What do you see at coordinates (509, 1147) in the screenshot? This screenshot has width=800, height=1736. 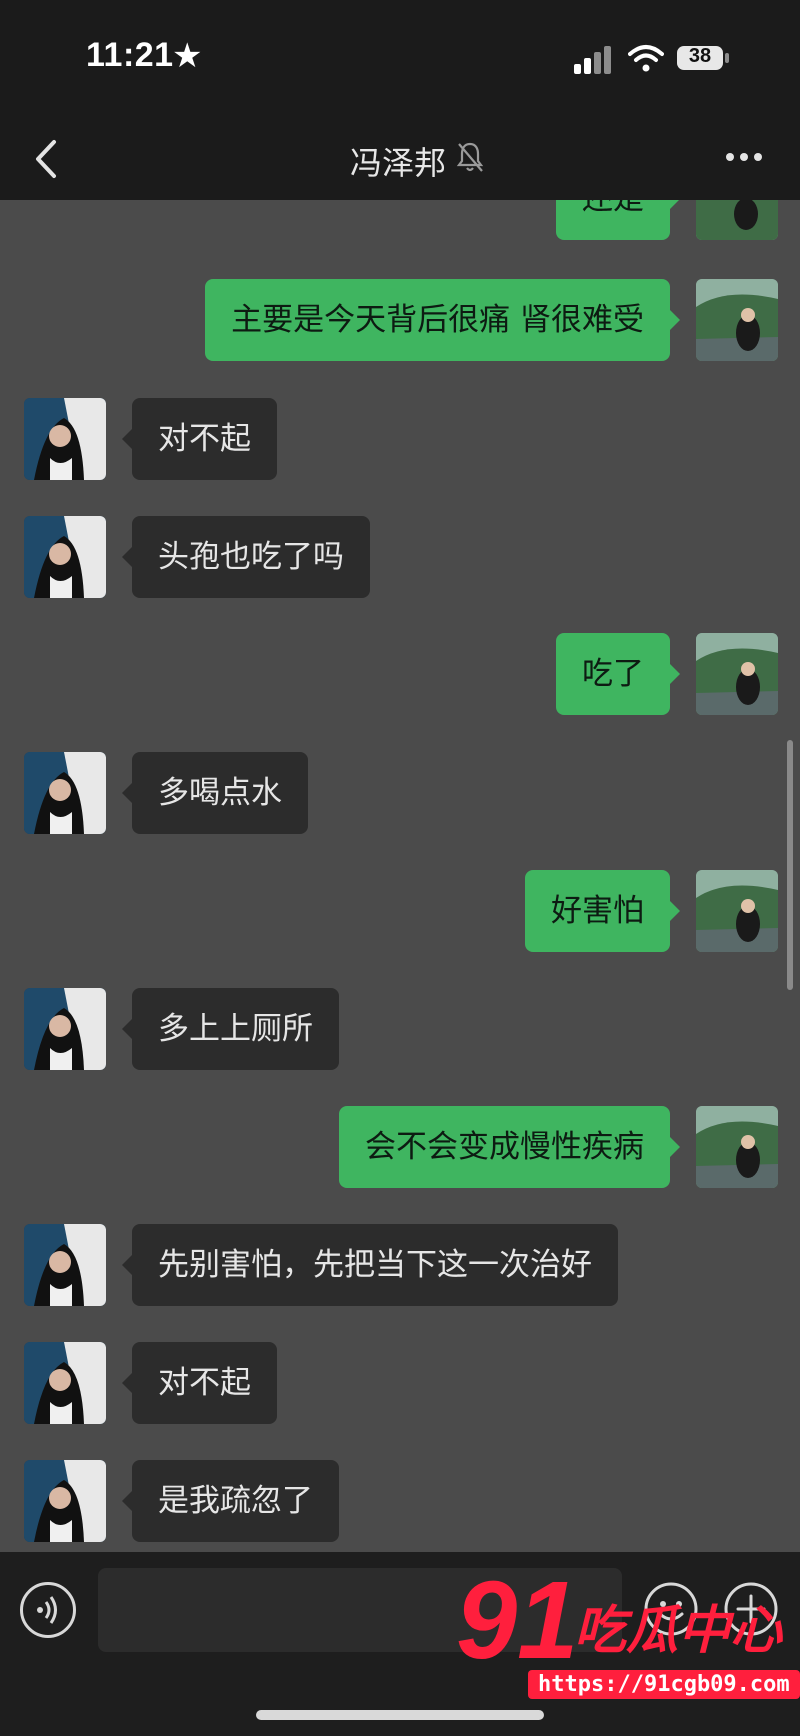 I see `message-bubble-sent: 会不会变成慢性疾病` at bounding box center [509, 1147].